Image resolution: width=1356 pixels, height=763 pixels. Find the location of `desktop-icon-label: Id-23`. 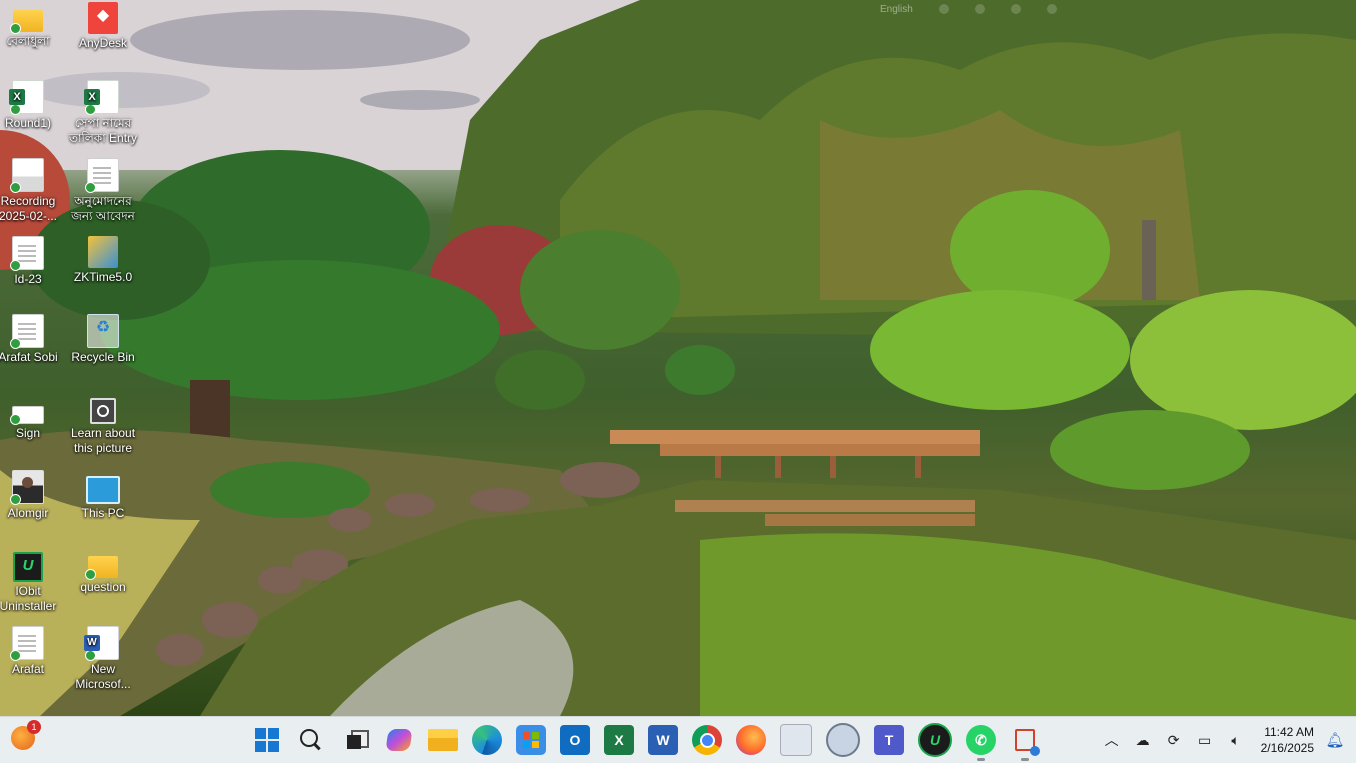

desktop-icon-label: Id-23 is located at coordinates (28, 279).